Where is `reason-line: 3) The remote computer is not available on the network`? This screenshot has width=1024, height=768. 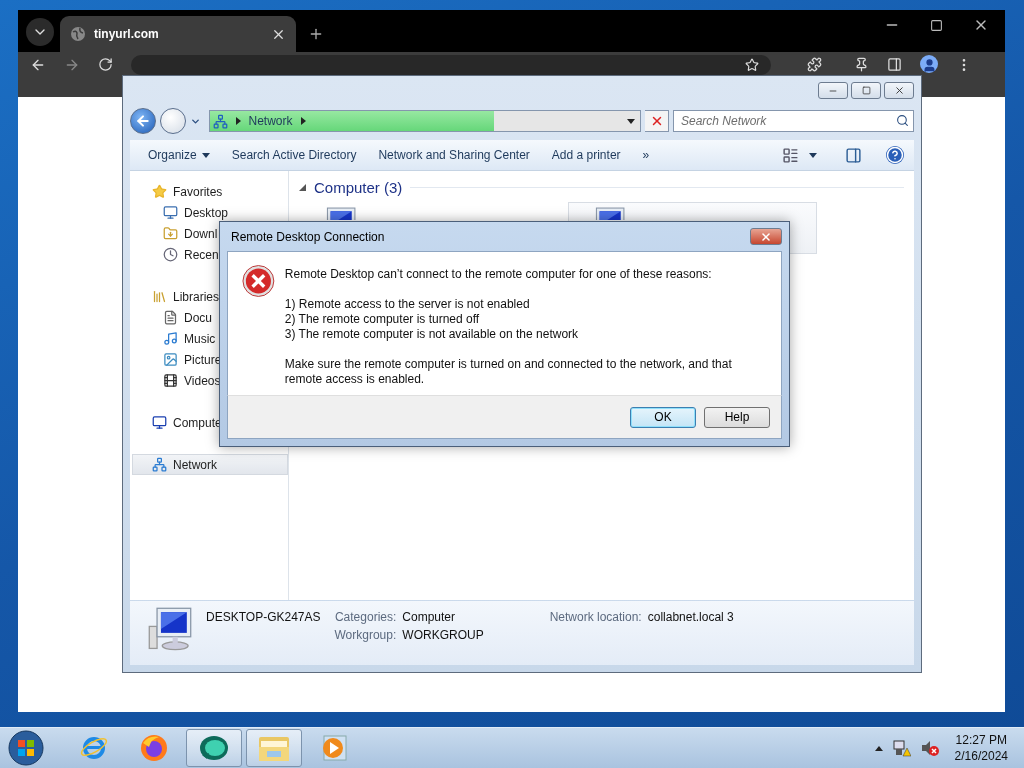
reason-line: 3) The remote computer is not available on the network is located at coordinates (432, 334).